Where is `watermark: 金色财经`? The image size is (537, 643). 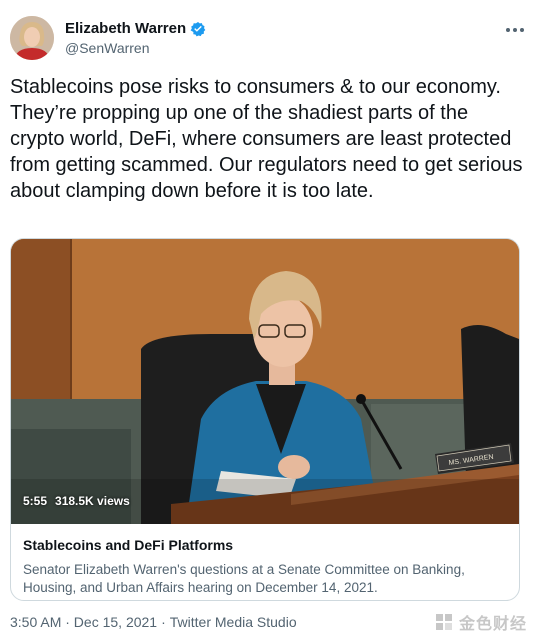 watermark: 金色财经 is located at coordinates (480, 622).